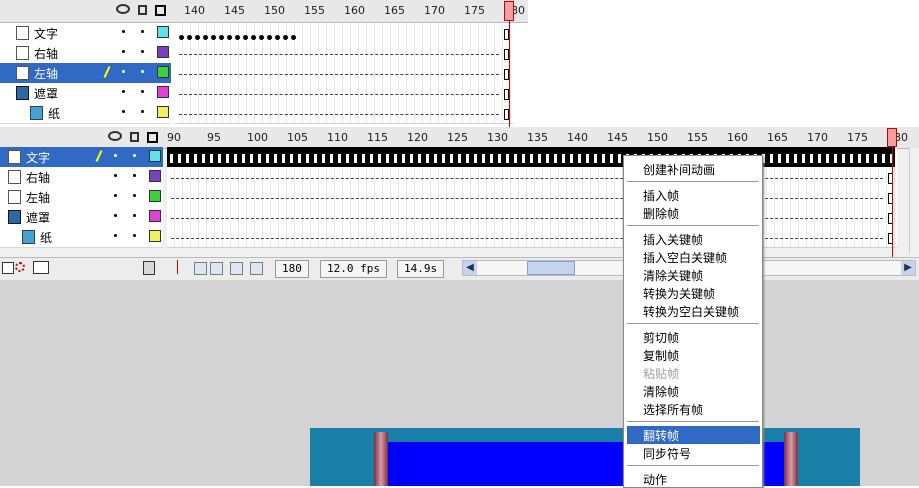 The width and height of the screenshot is (919, 488). Describe the element at coordinates (81, 177) in the screenshot. I see `layer-row: 右轴` at that location.